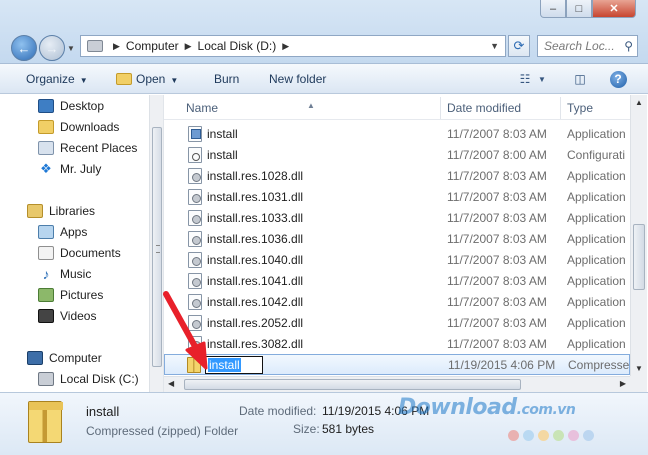  Describe the element at coordinates (484, 108) in the screenshot. I see `column-header-date: Date modified` at that location.